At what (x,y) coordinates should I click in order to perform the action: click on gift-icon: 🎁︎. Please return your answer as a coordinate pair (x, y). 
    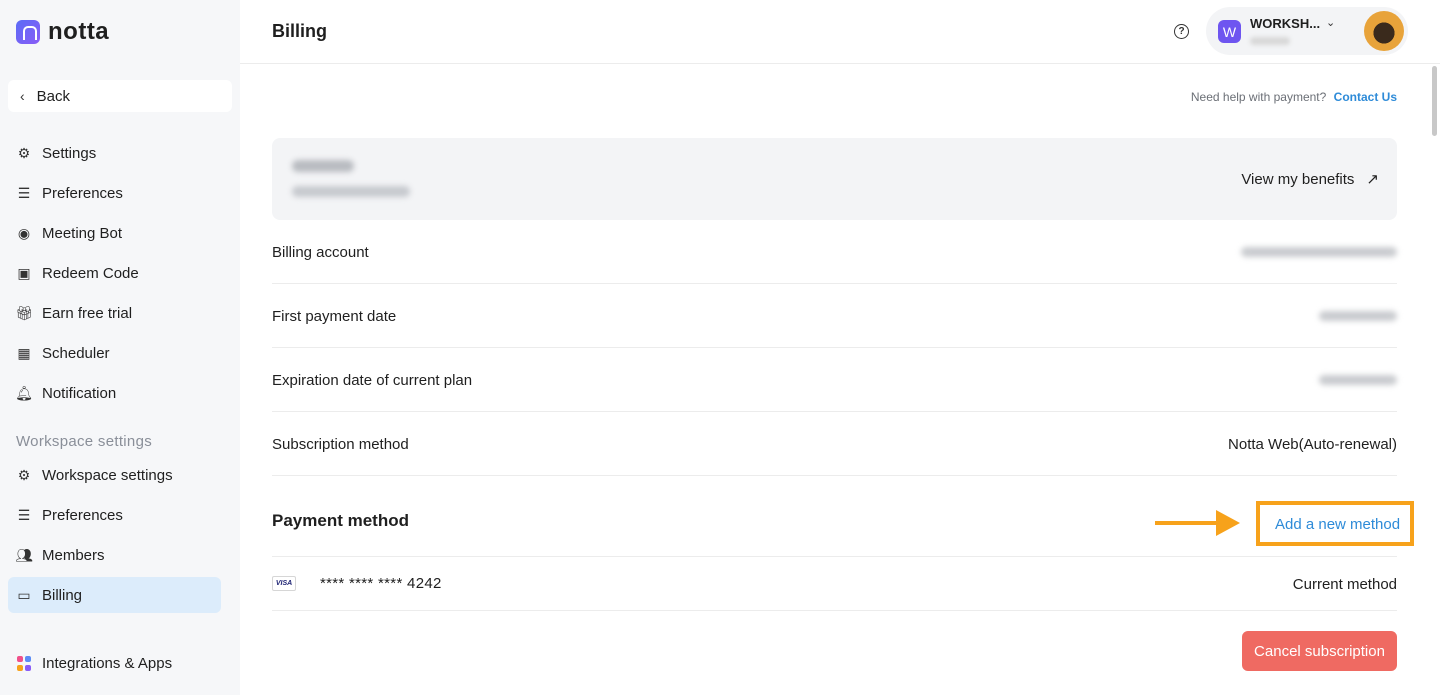
    Looking at the image, I should click on (24, 312).